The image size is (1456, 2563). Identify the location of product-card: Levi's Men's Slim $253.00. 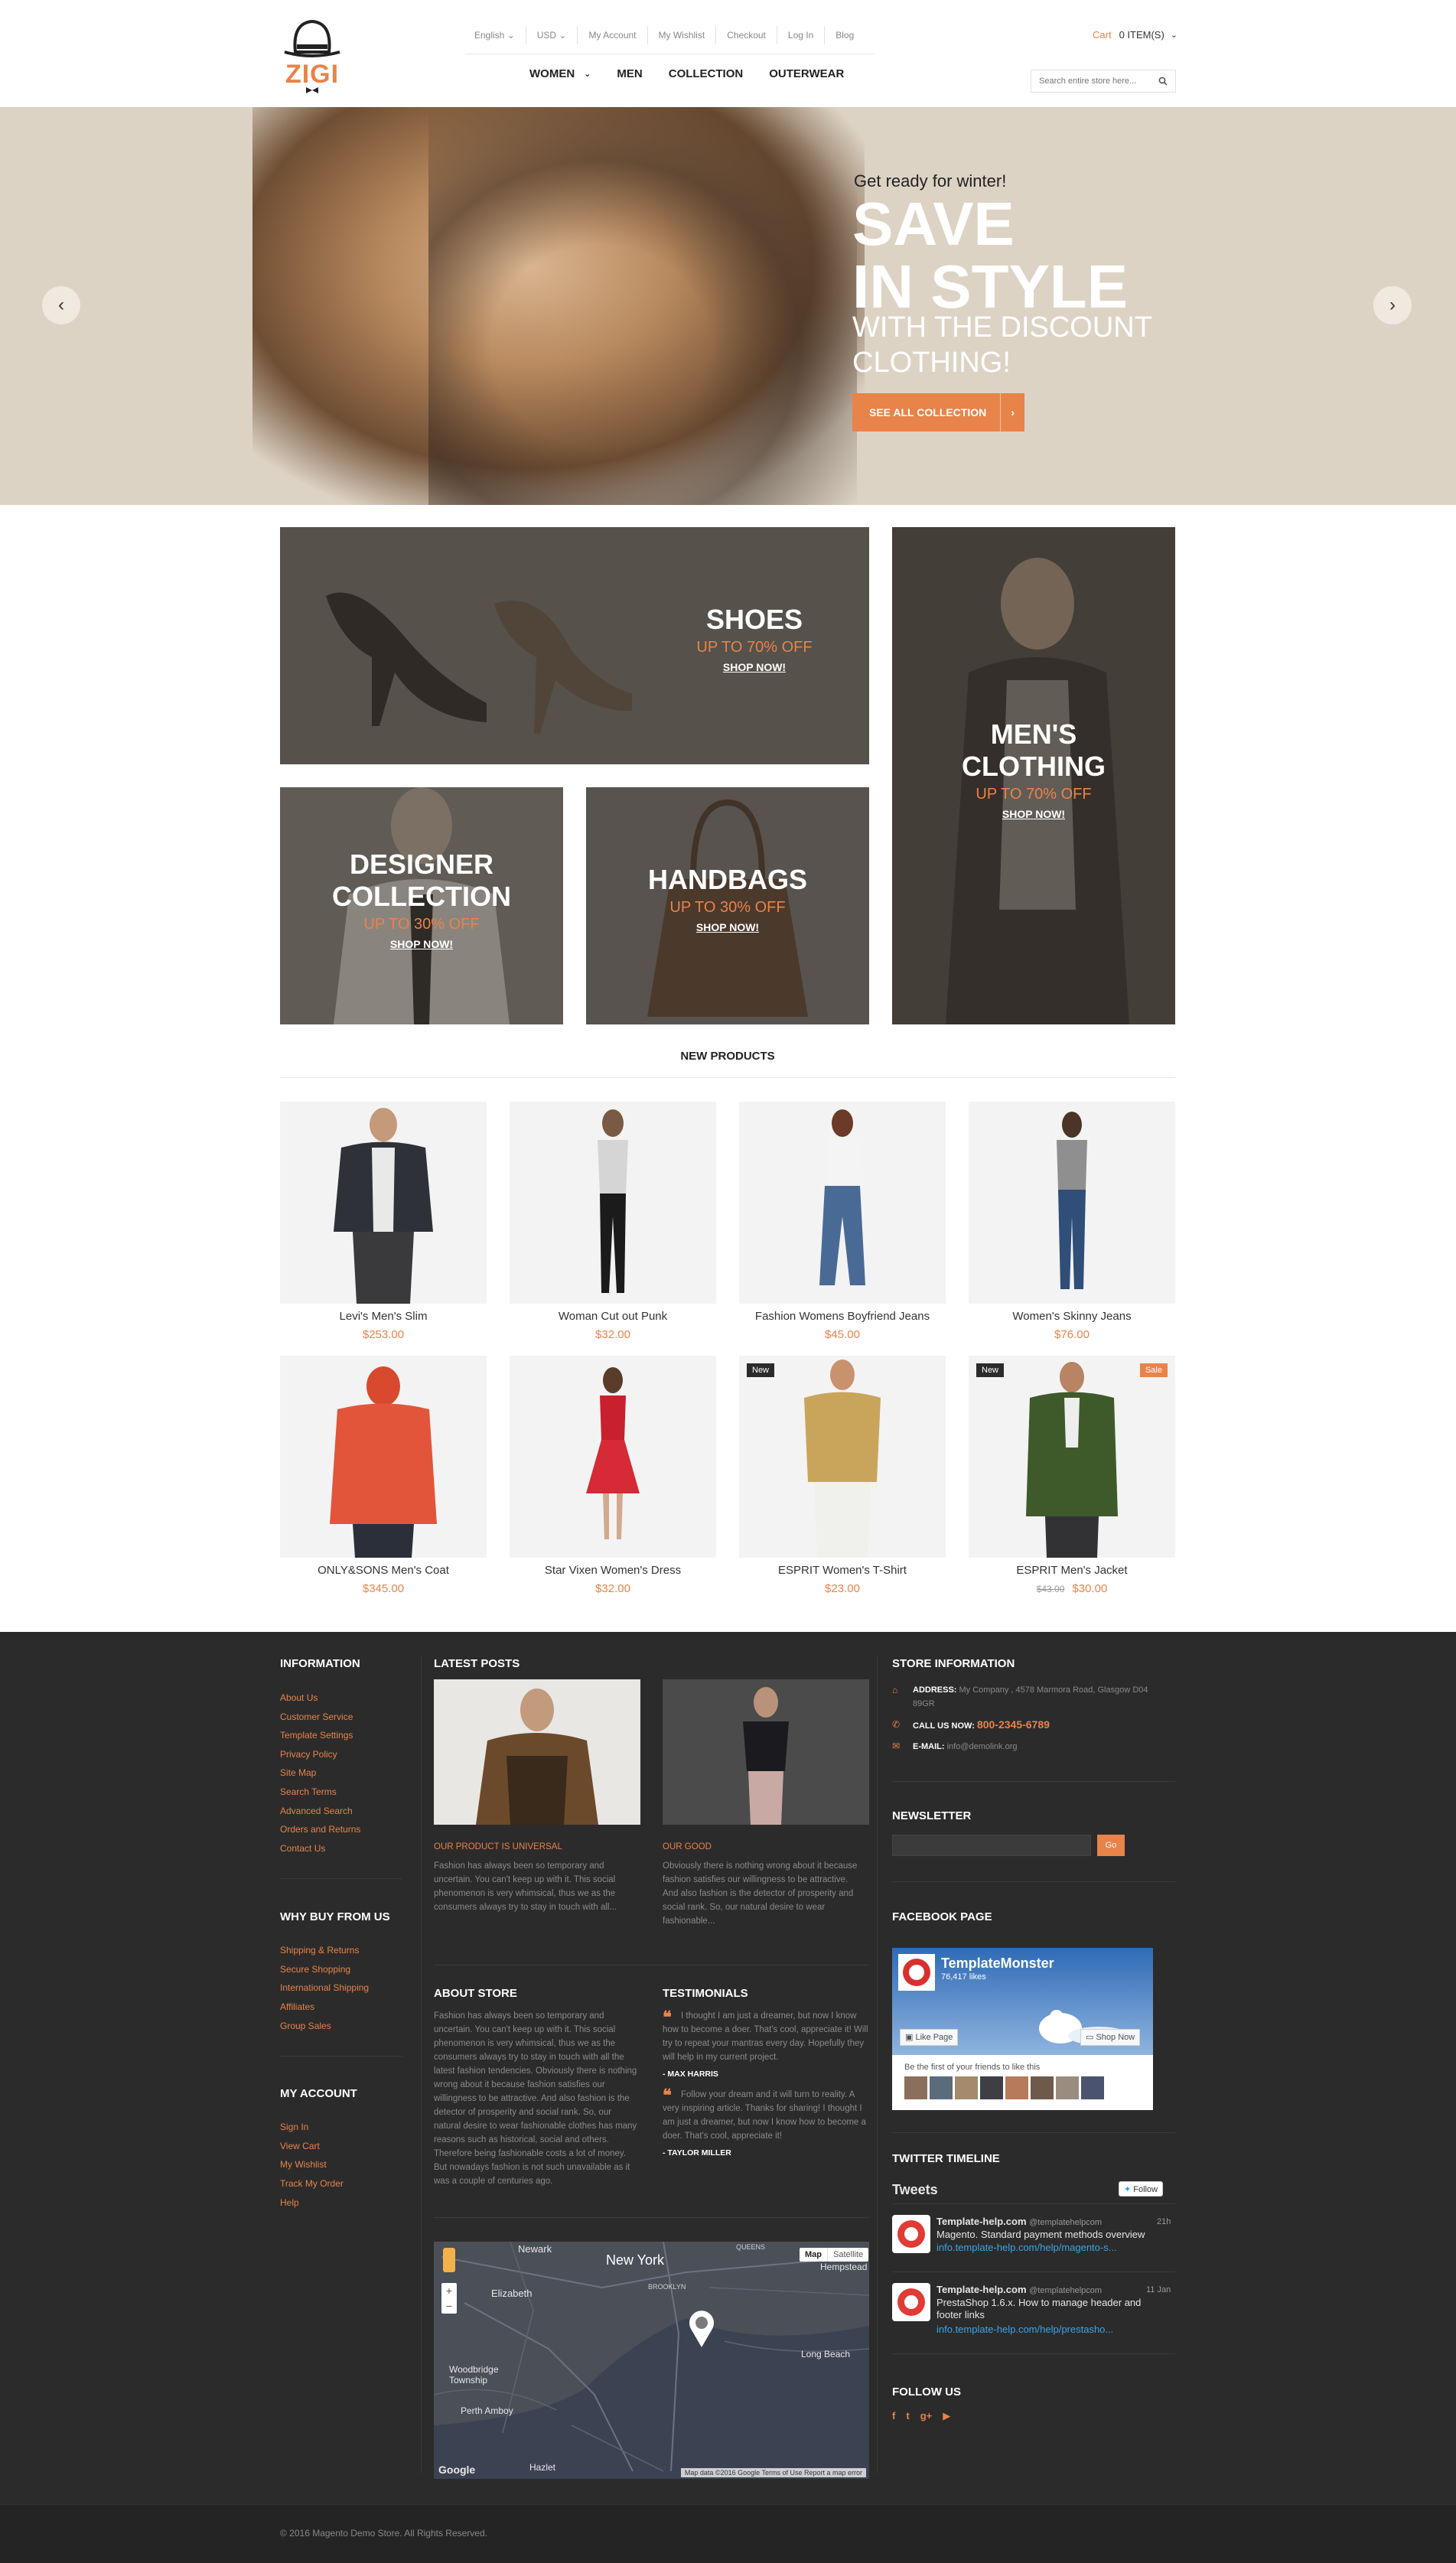
(383, 1224).